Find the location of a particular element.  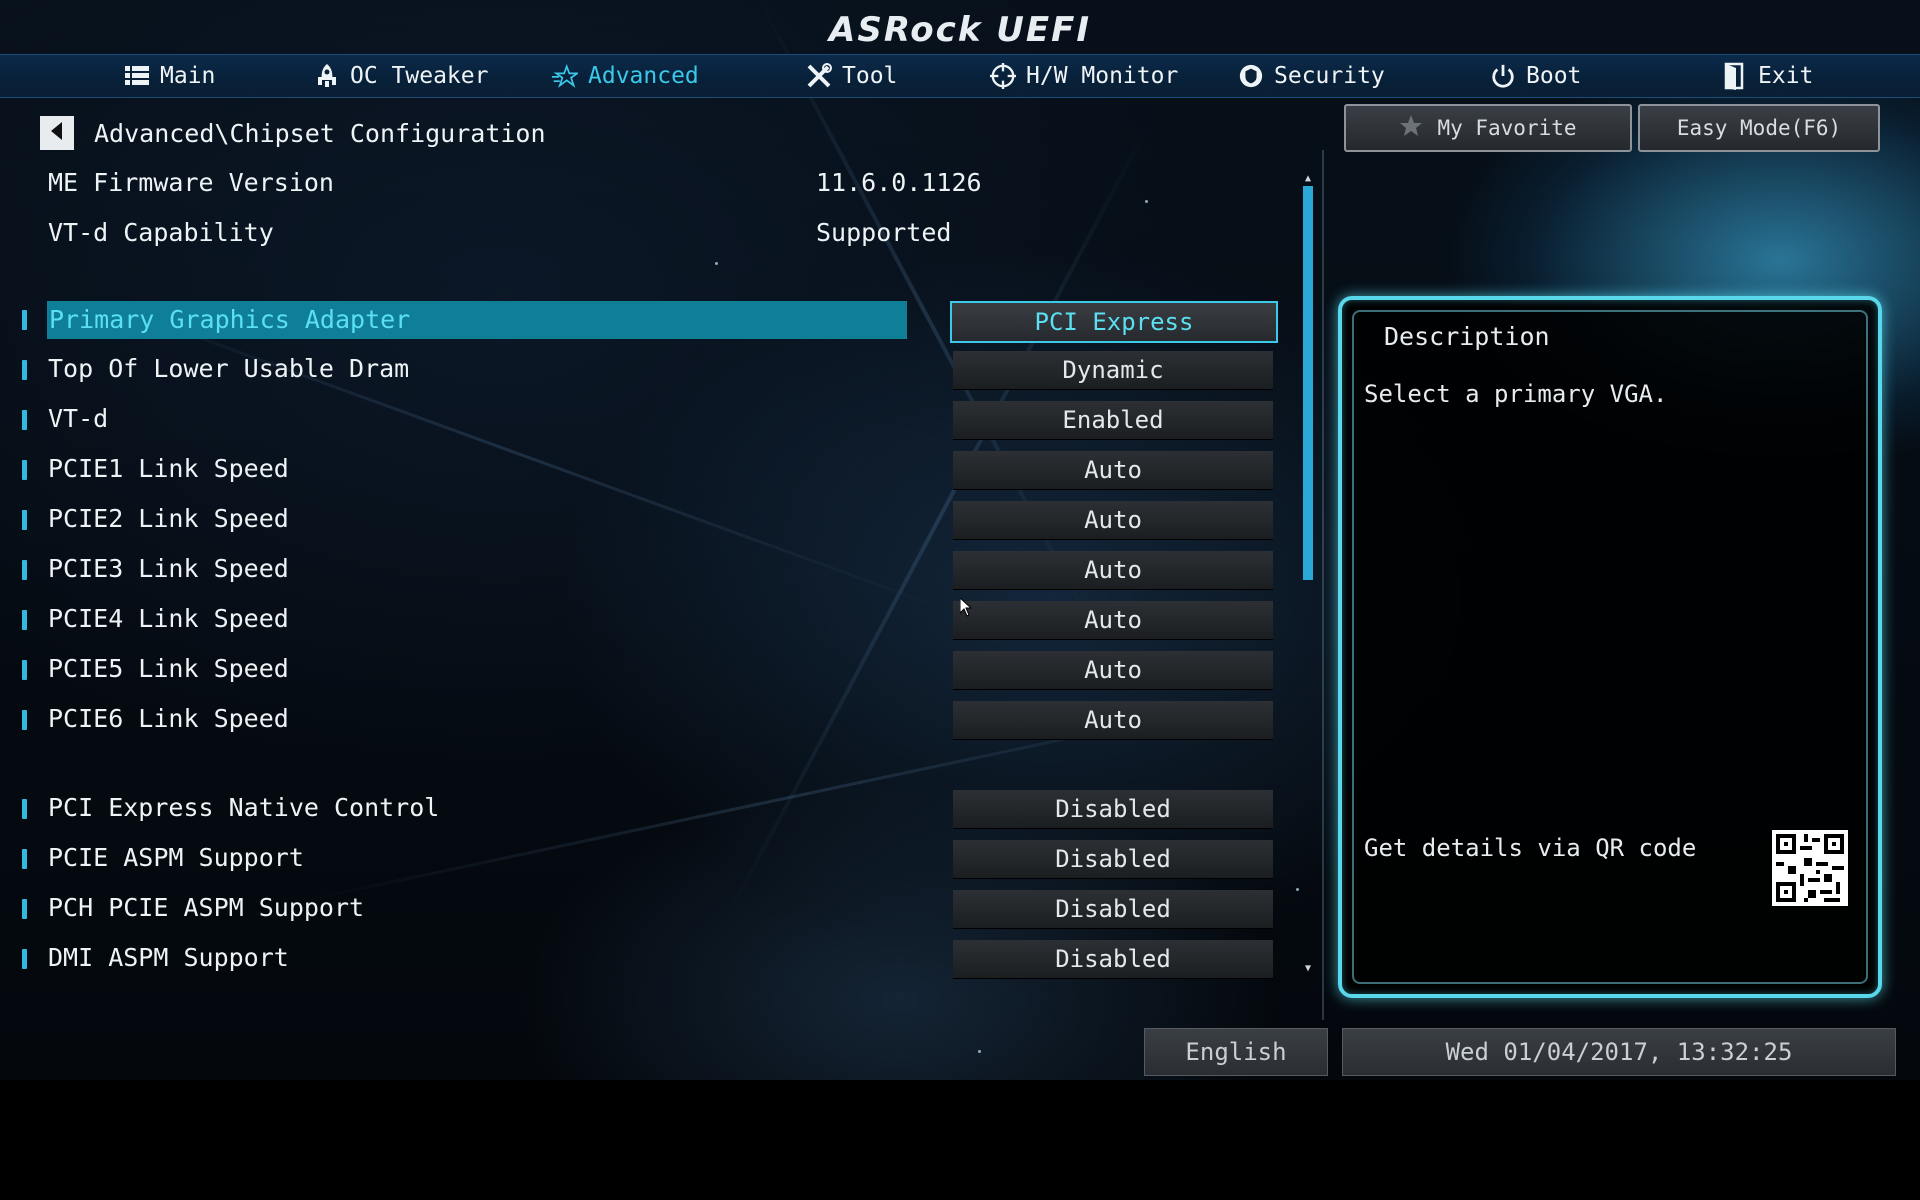

tab-main: Main is located at coordinates (169, 76).